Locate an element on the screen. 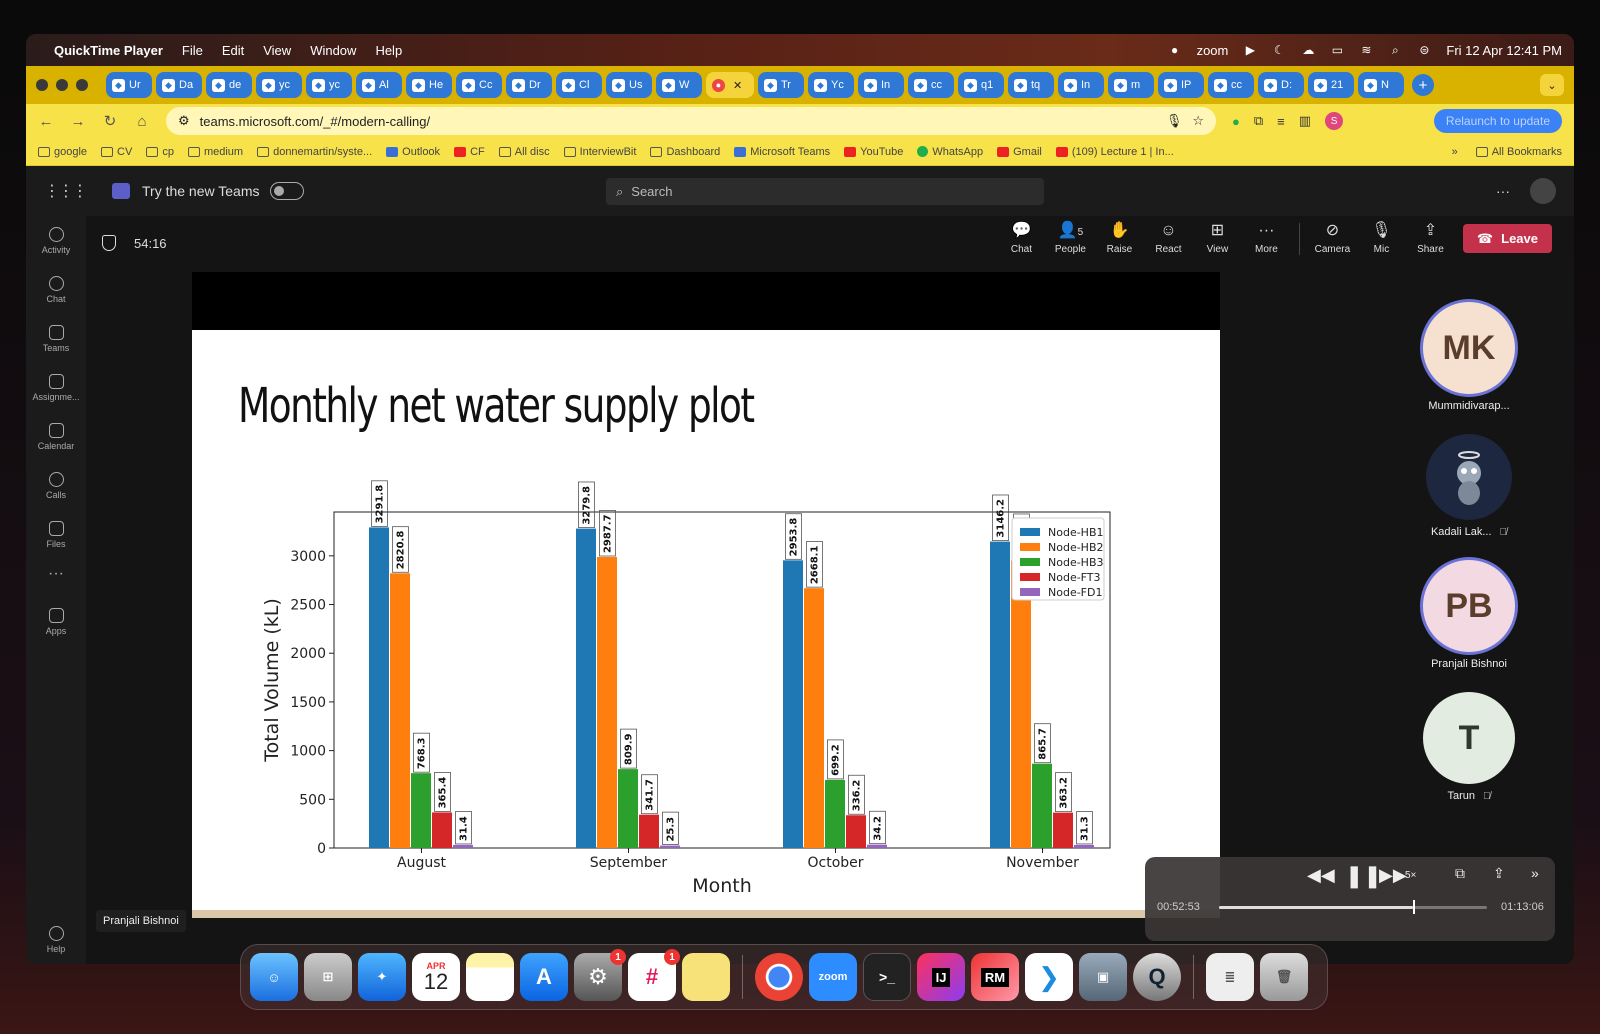 This screenshot has width=1600, height=1034. close-window-button is located at coordinates (42, 85).